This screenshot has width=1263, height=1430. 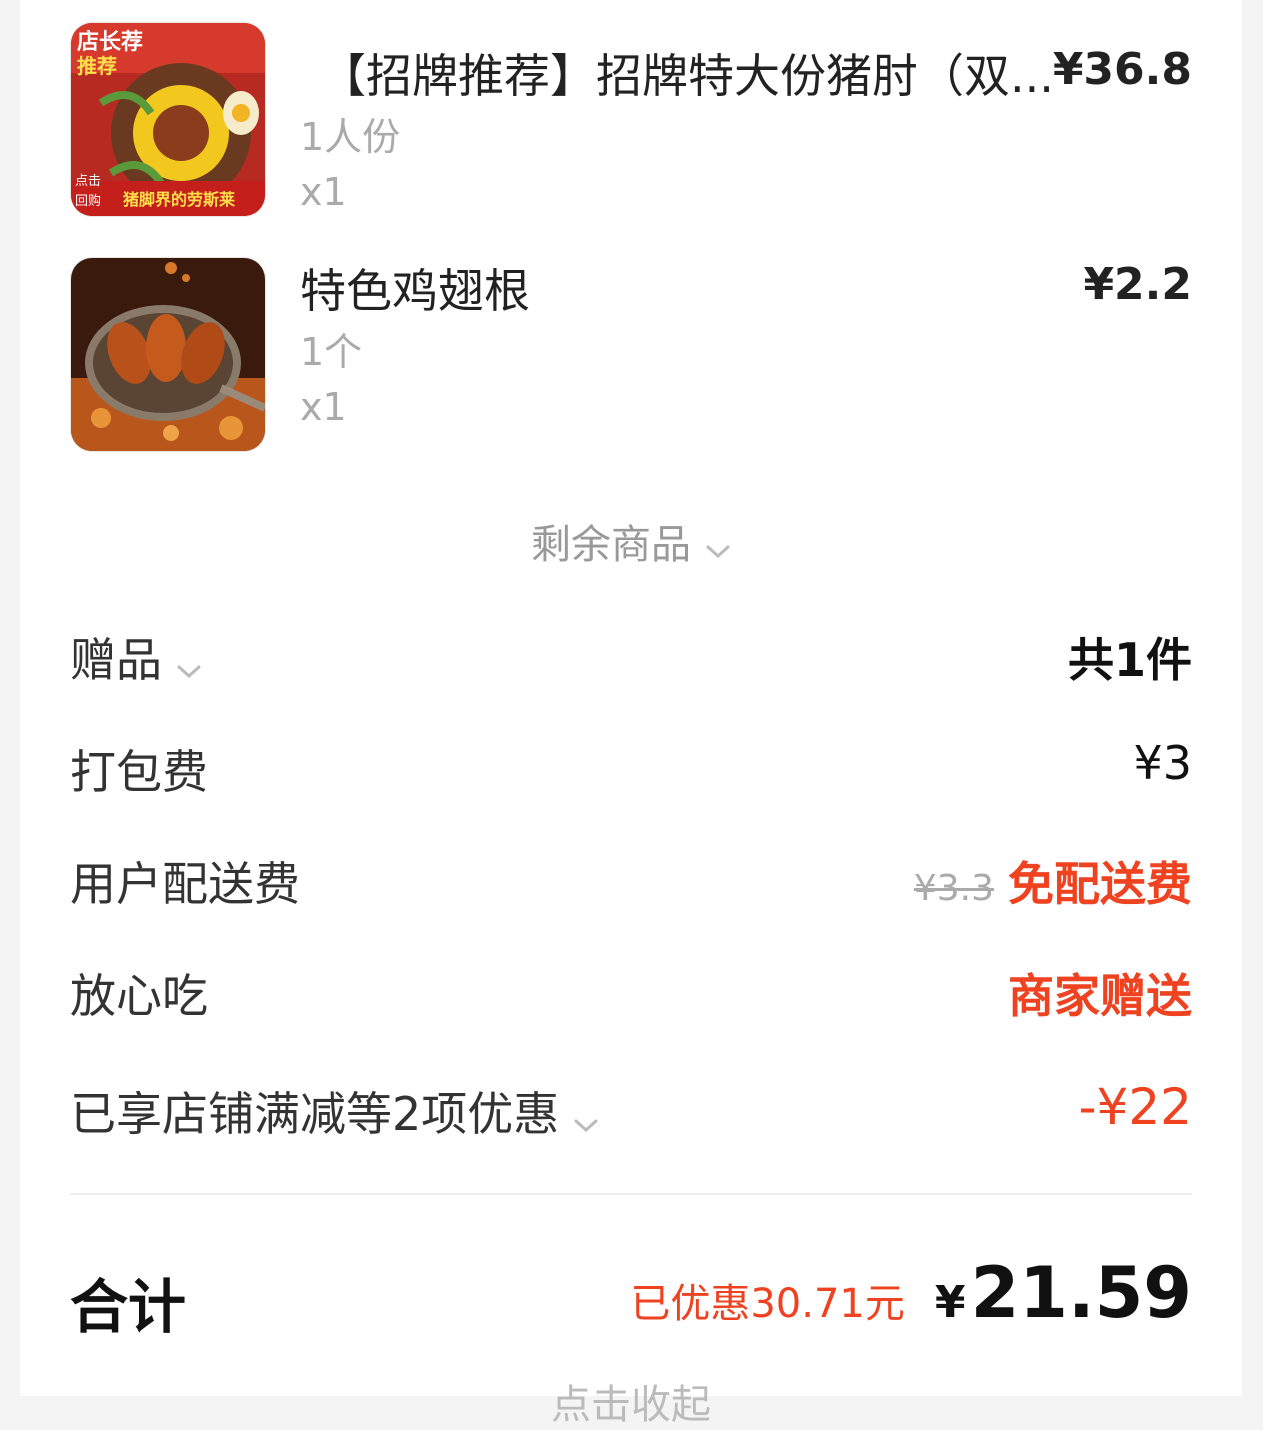 I want to click on gift-label-group: 赠品, so click(x=136, y=657).